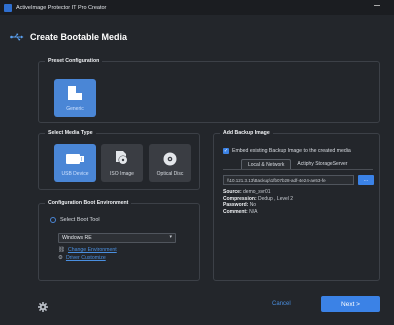 The width and height of the screenshot is (394, 325). What do you see at coordinates (266, 164) in the screenshot?
I see `tab-local-network: Local & Network` at bounding box center [266, 164].